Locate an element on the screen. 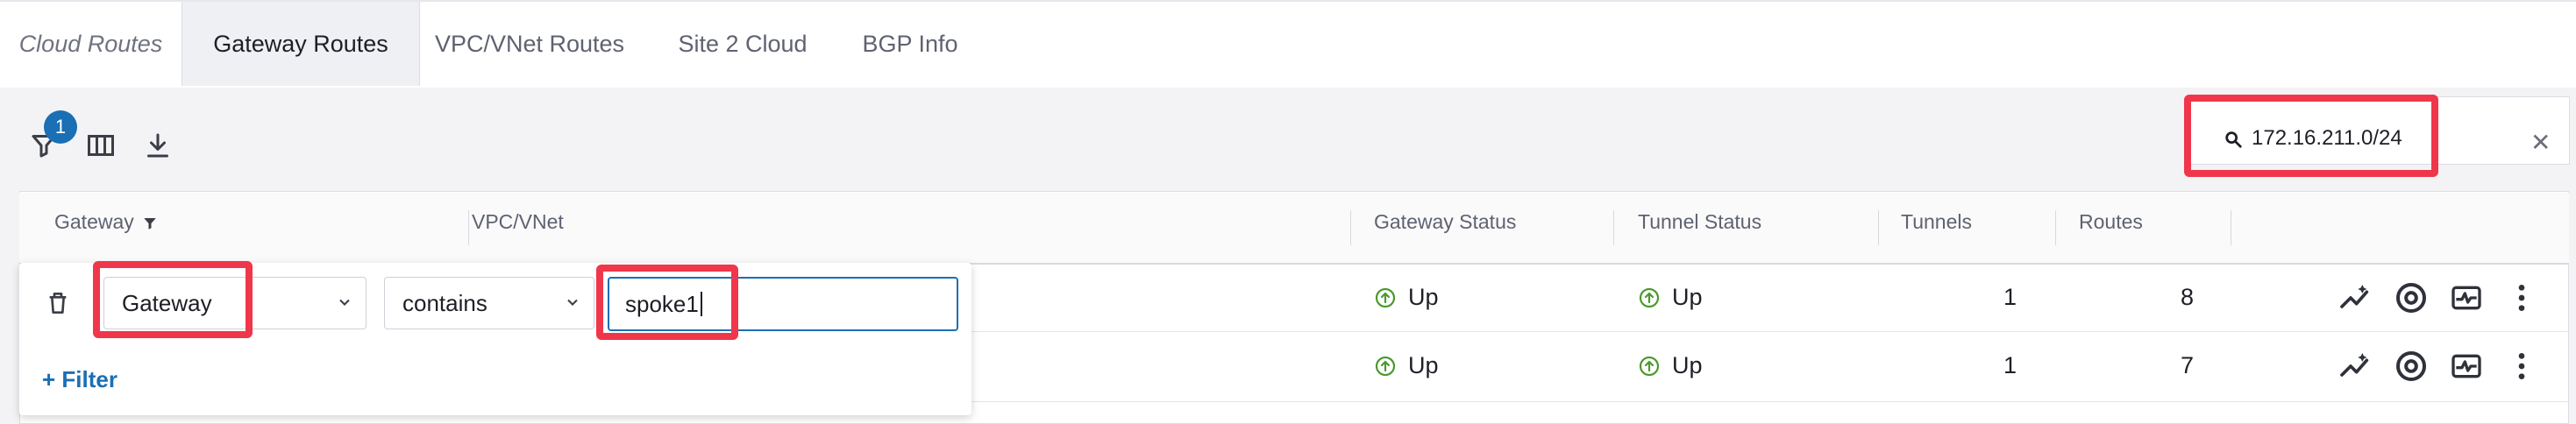 The height and width of the screenshot is (424, 2576). close-icon: ✕ is located at coordinates (2540, 142).